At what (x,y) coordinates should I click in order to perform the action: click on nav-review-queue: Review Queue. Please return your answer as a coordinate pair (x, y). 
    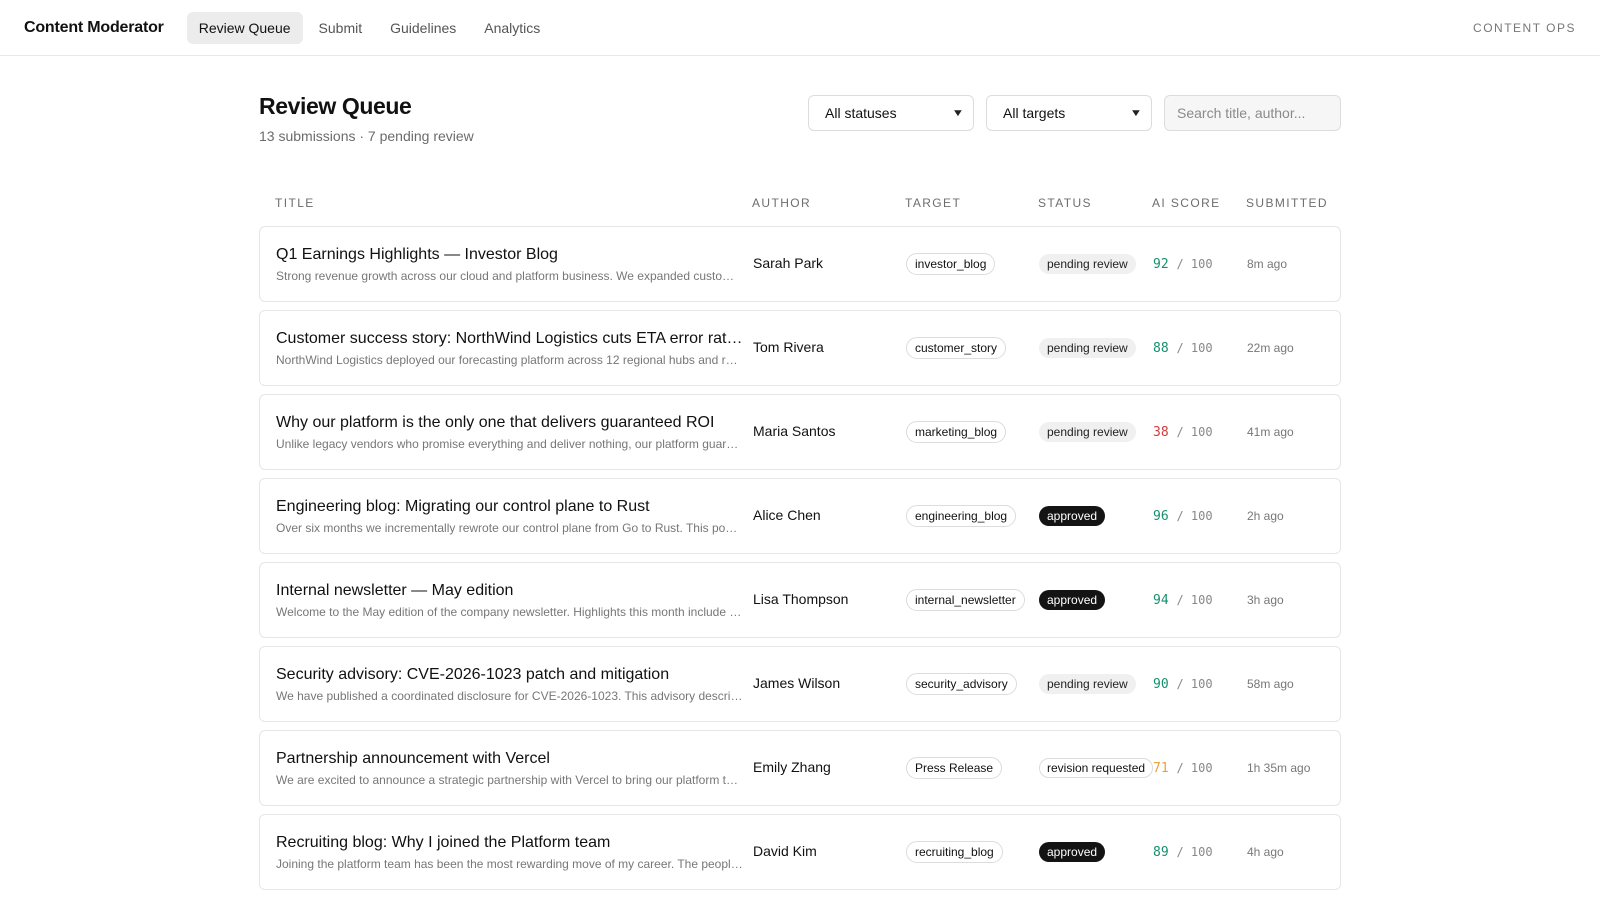
    Looking at the image, I should click on (244, 27).